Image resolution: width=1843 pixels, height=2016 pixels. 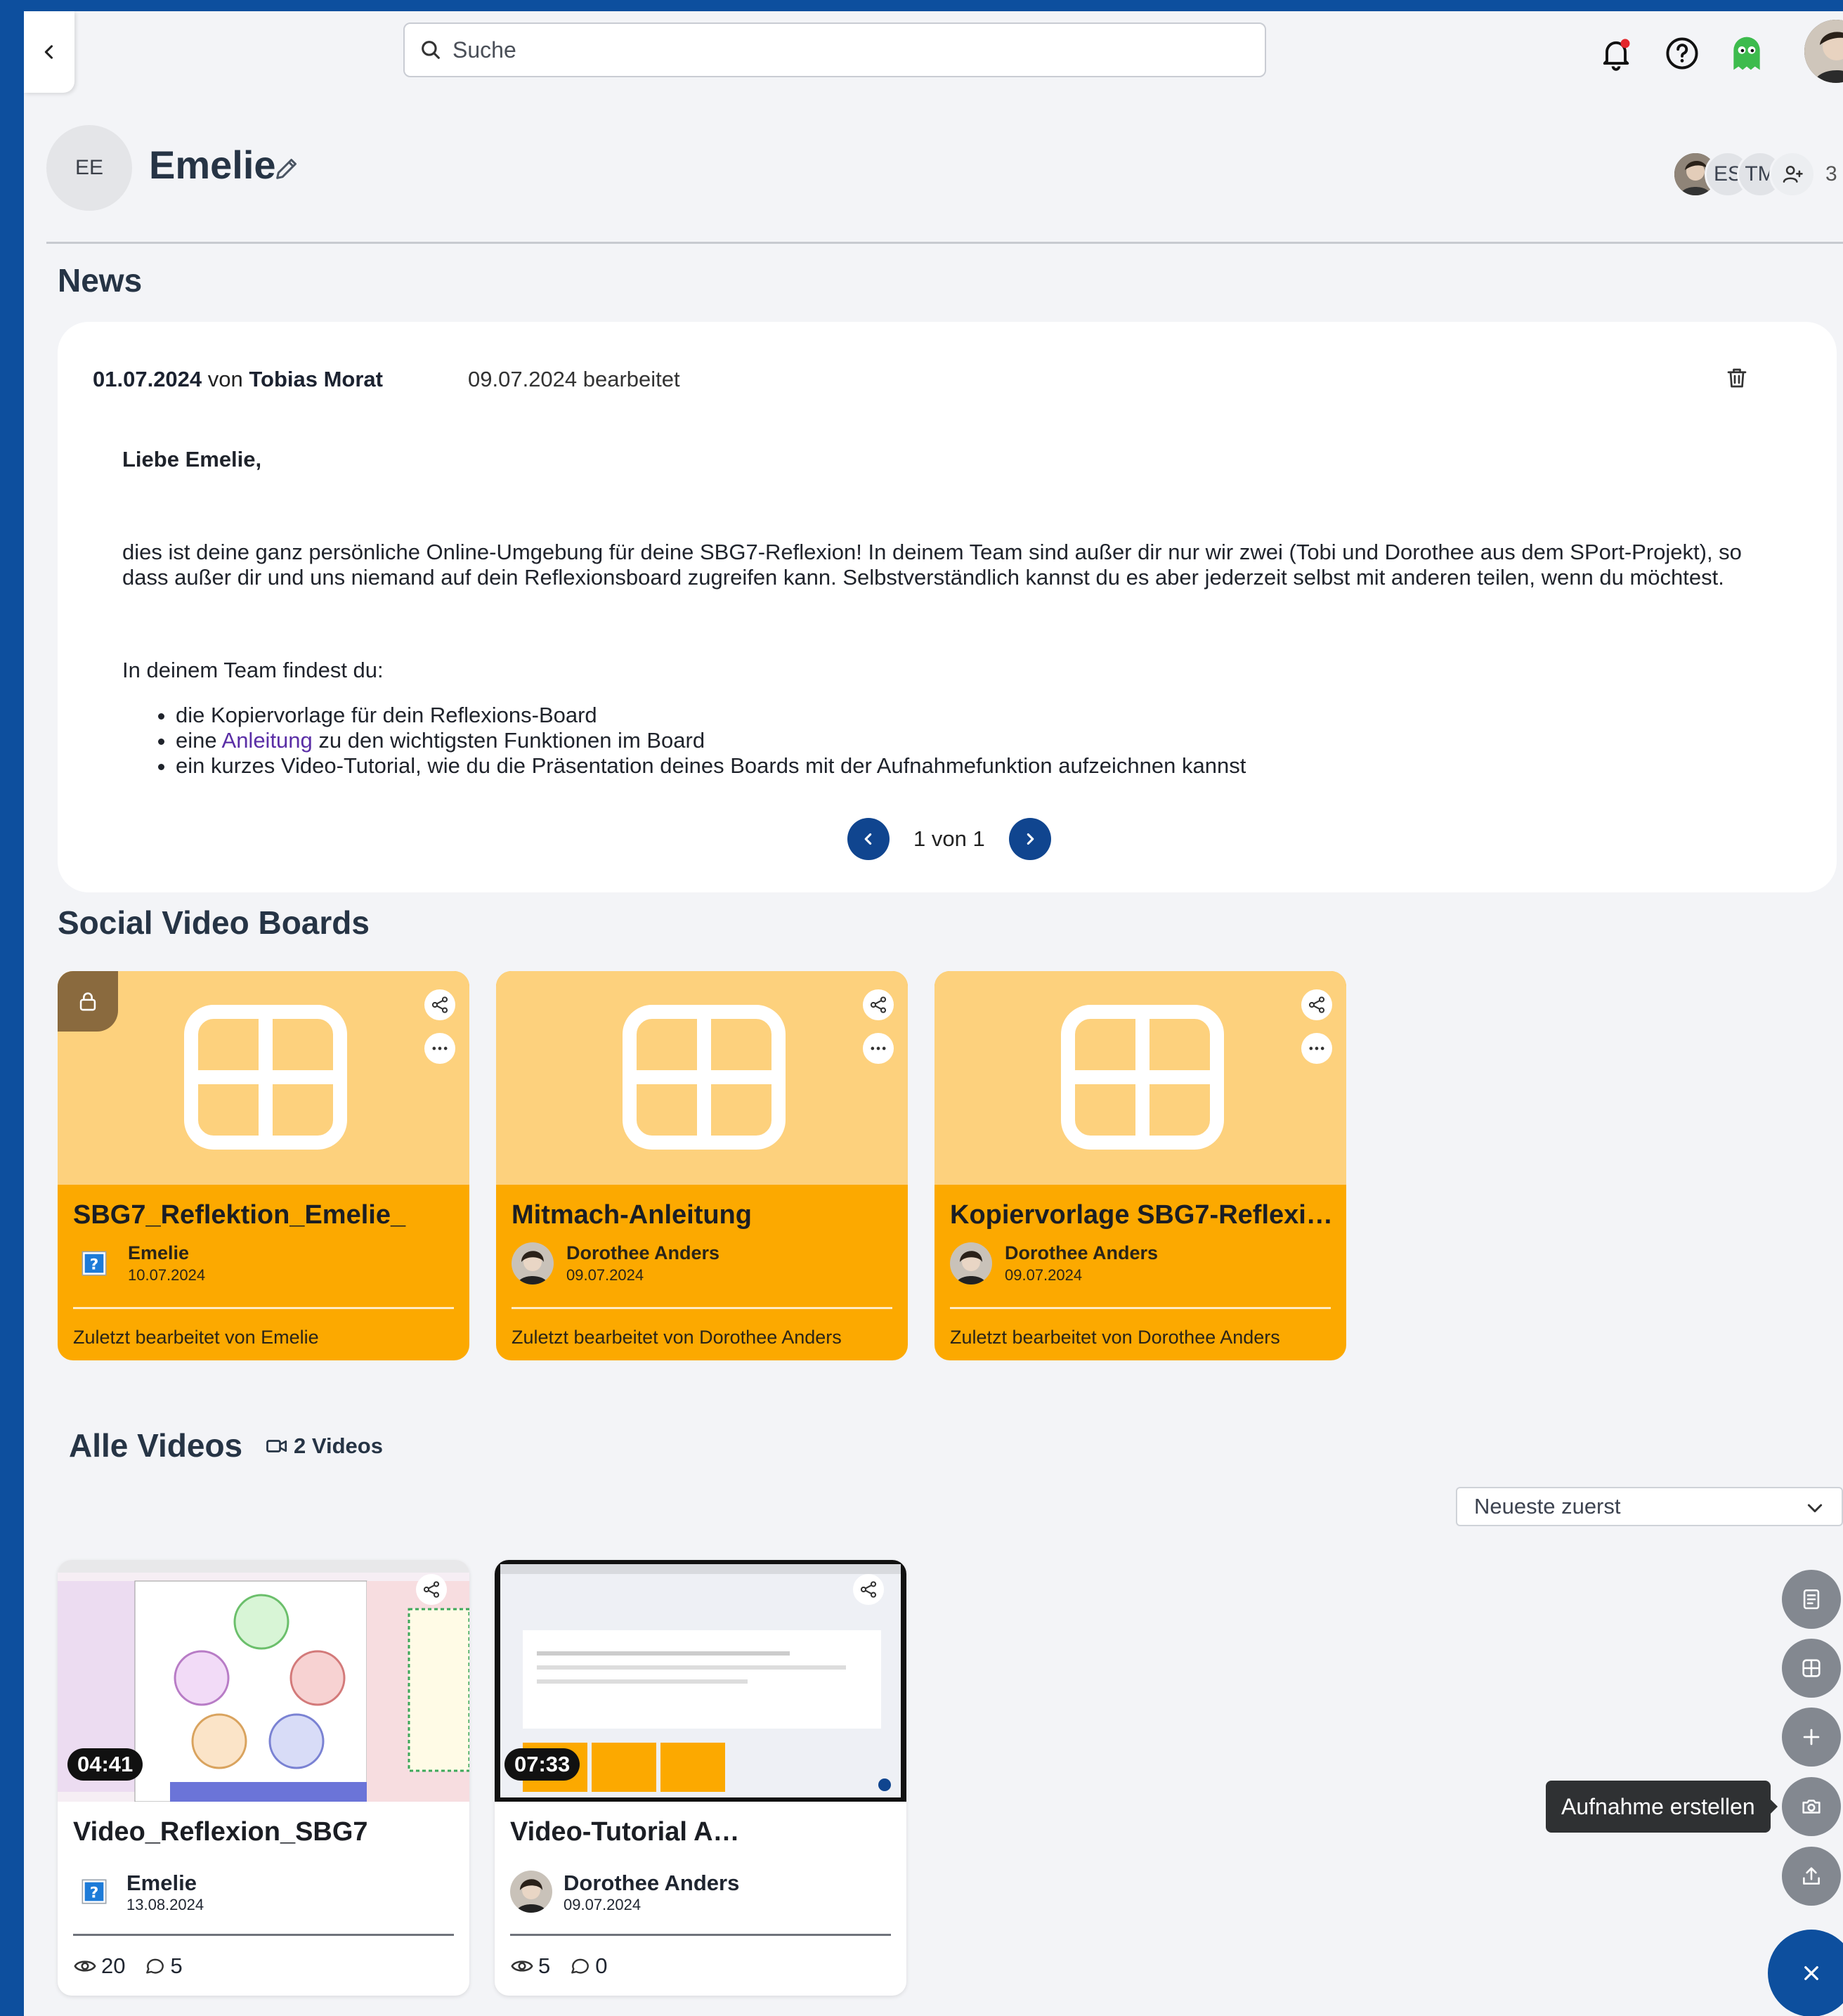 I want to click on news-greeting: Liebe Emelie,, so click(x=192, y=459).